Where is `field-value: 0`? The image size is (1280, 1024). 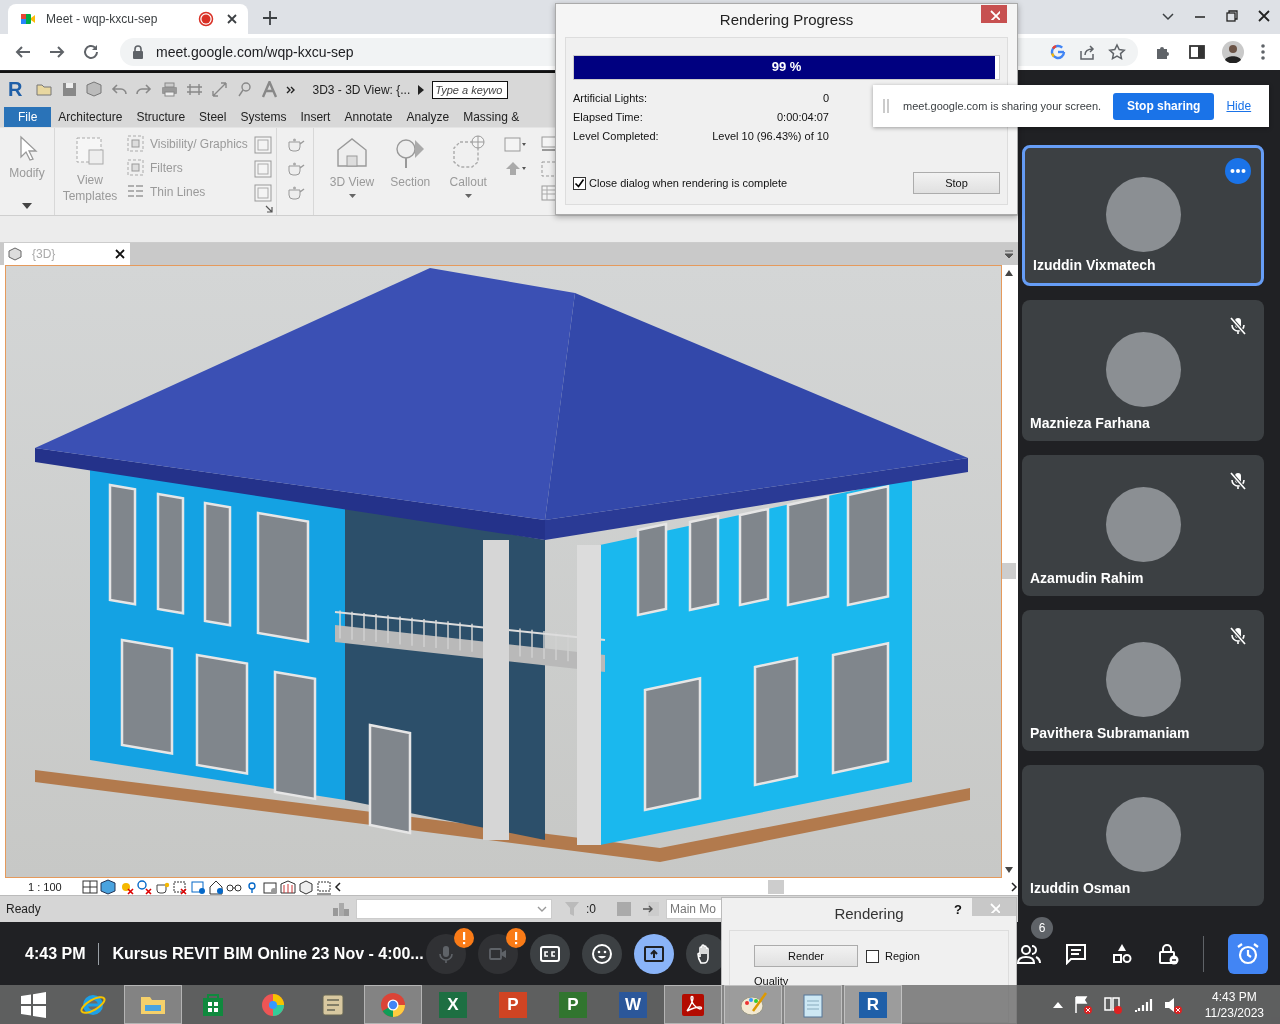 field-value: 0 is located at coordinates (825, 98).